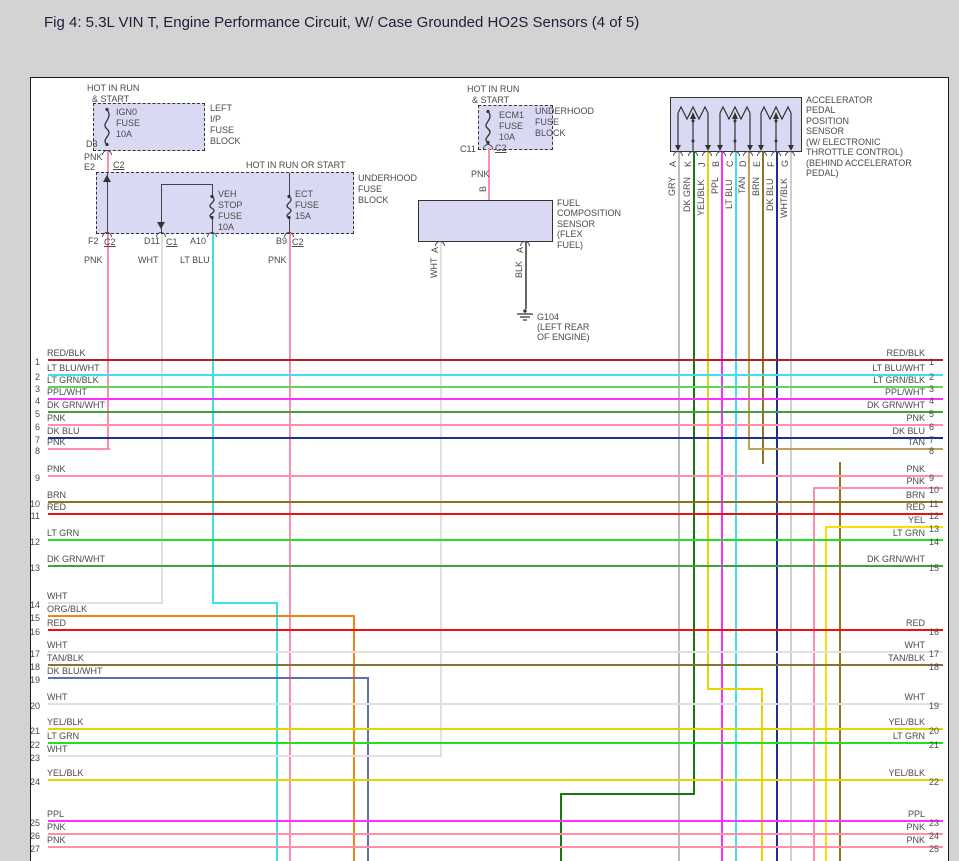 This screenshot has height=861, width=959. What do you see at coordinates (525, 318) in the screenshot?
I see `ground-icon` at bounding box center [525, 318].